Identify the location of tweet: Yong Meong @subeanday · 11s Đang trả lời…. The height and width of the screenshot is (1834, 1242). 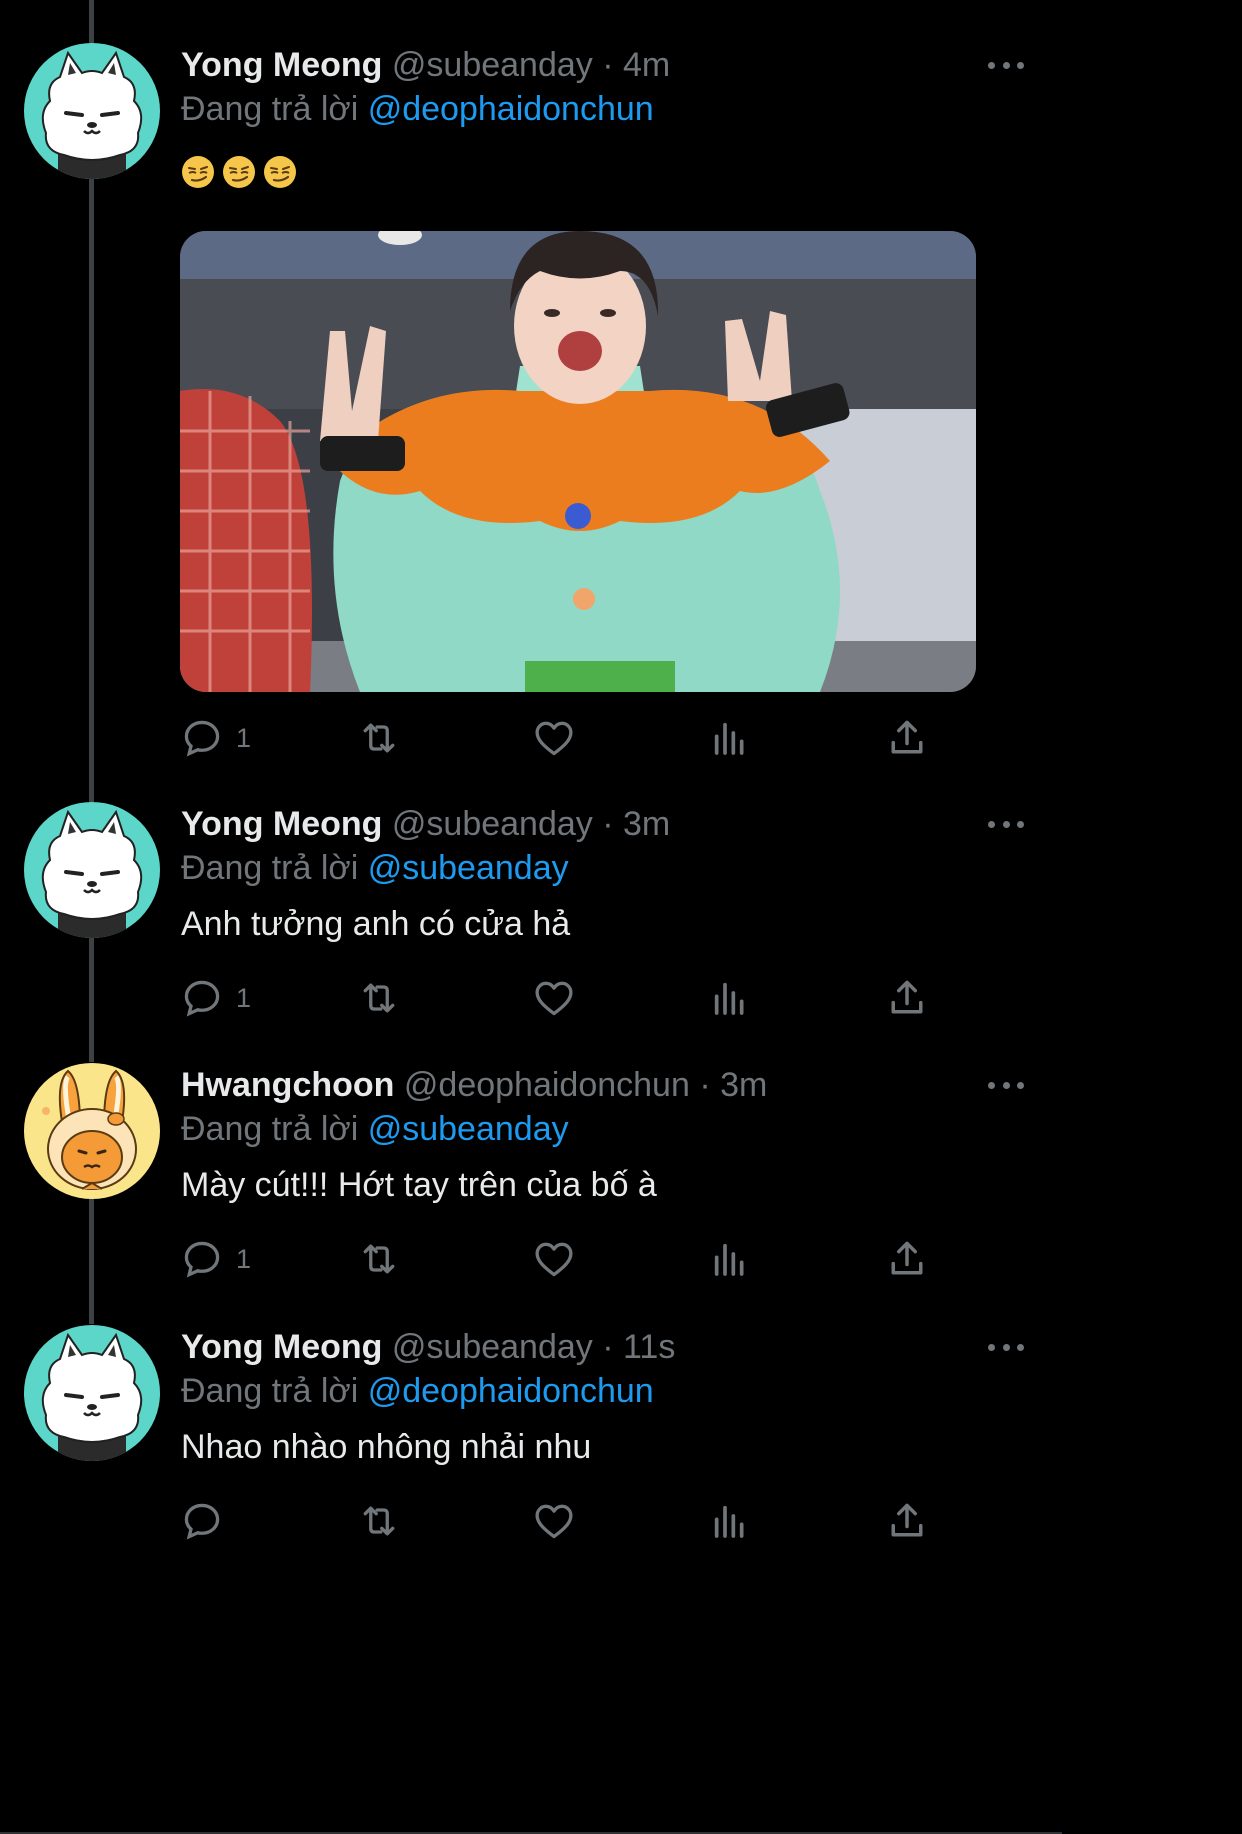
(531, 1445).